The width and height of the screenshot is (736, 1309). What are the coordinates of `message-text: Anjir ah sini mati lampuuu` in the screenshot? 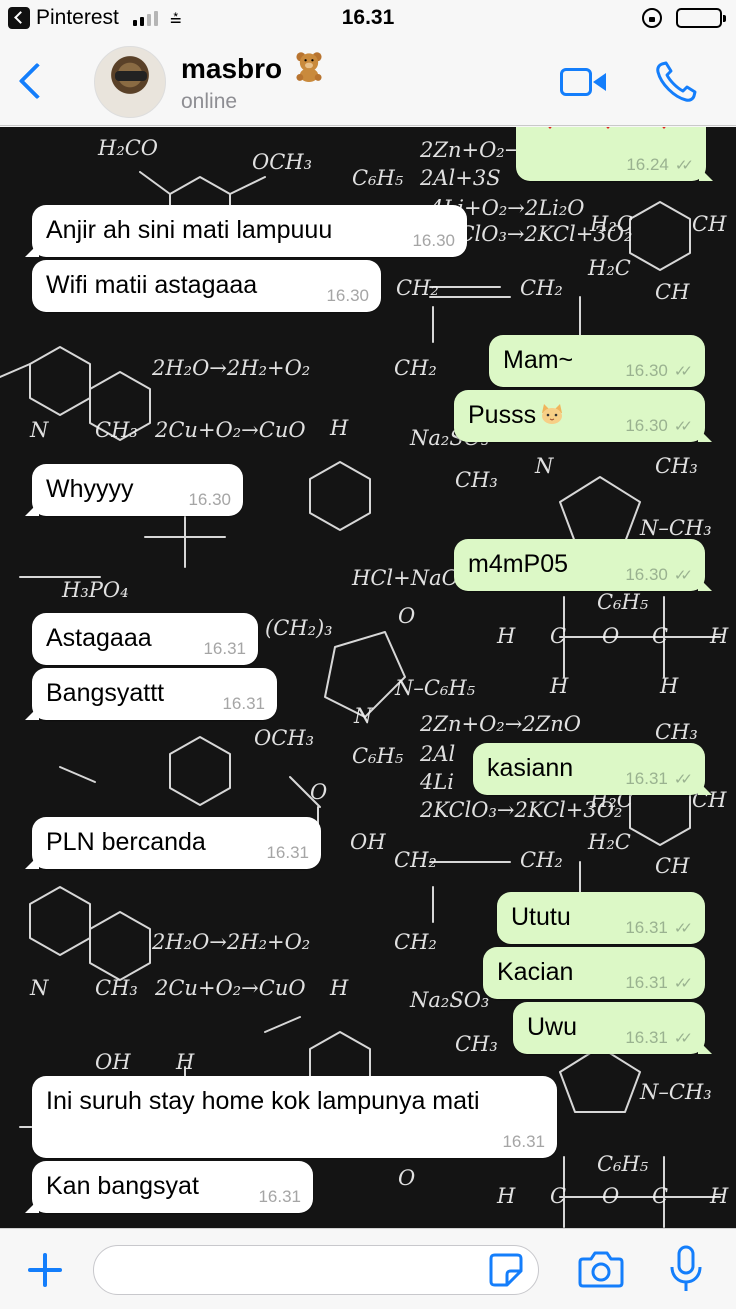 It's located at (189, 230).